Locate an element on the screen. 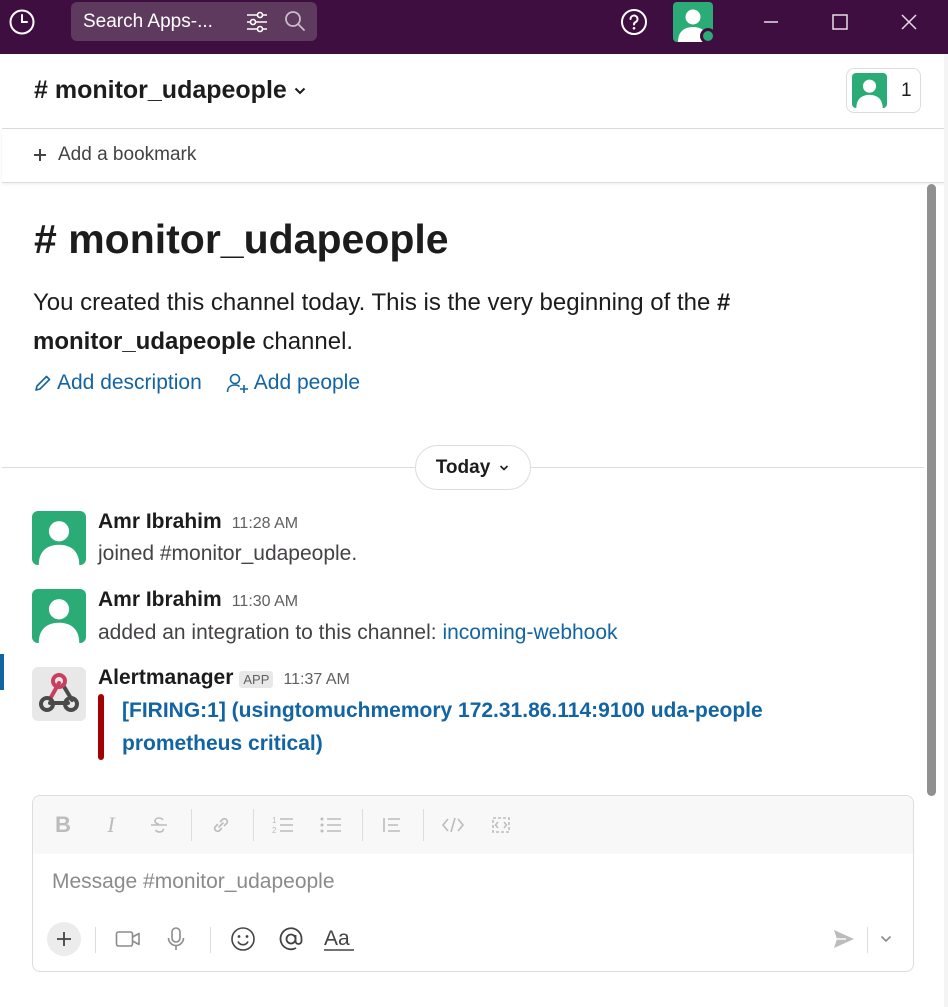  blockquote-icon is located at coordinates (392, 825).